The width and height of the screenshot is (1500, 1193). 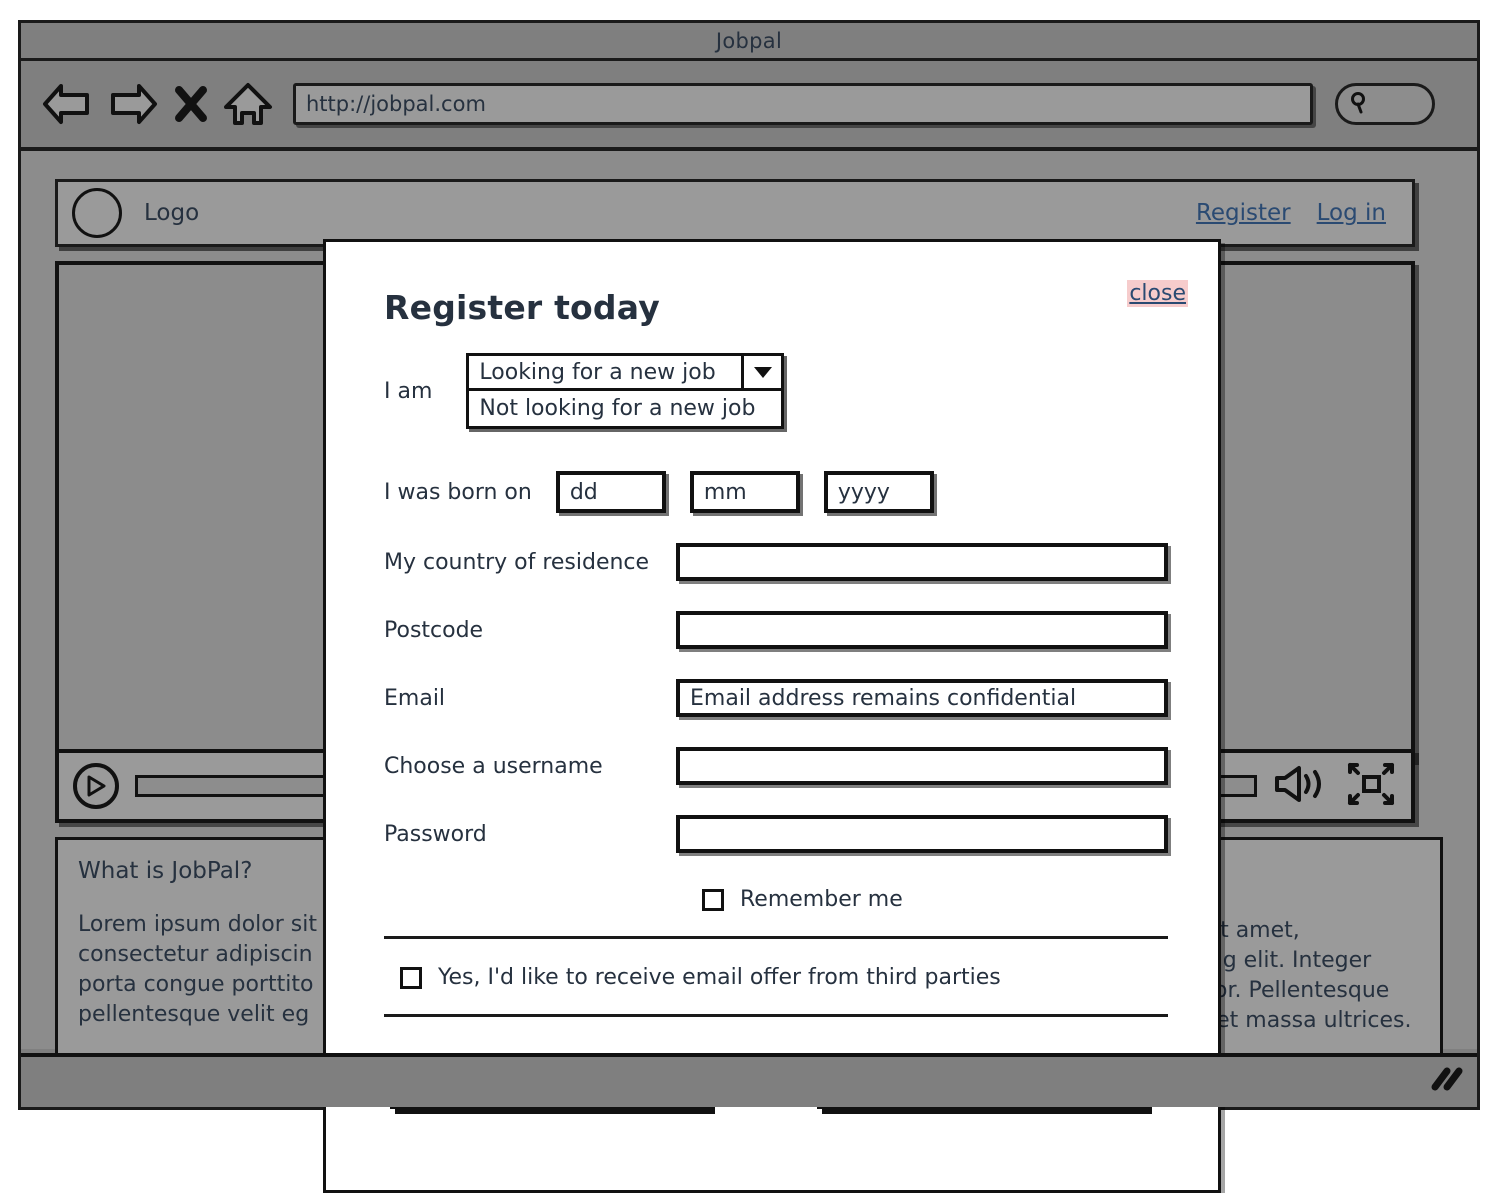 What do you see at coordinates (713, 899) in the screenshot?
I see `remember-me-checkbox` at bounding box center [713, 899].